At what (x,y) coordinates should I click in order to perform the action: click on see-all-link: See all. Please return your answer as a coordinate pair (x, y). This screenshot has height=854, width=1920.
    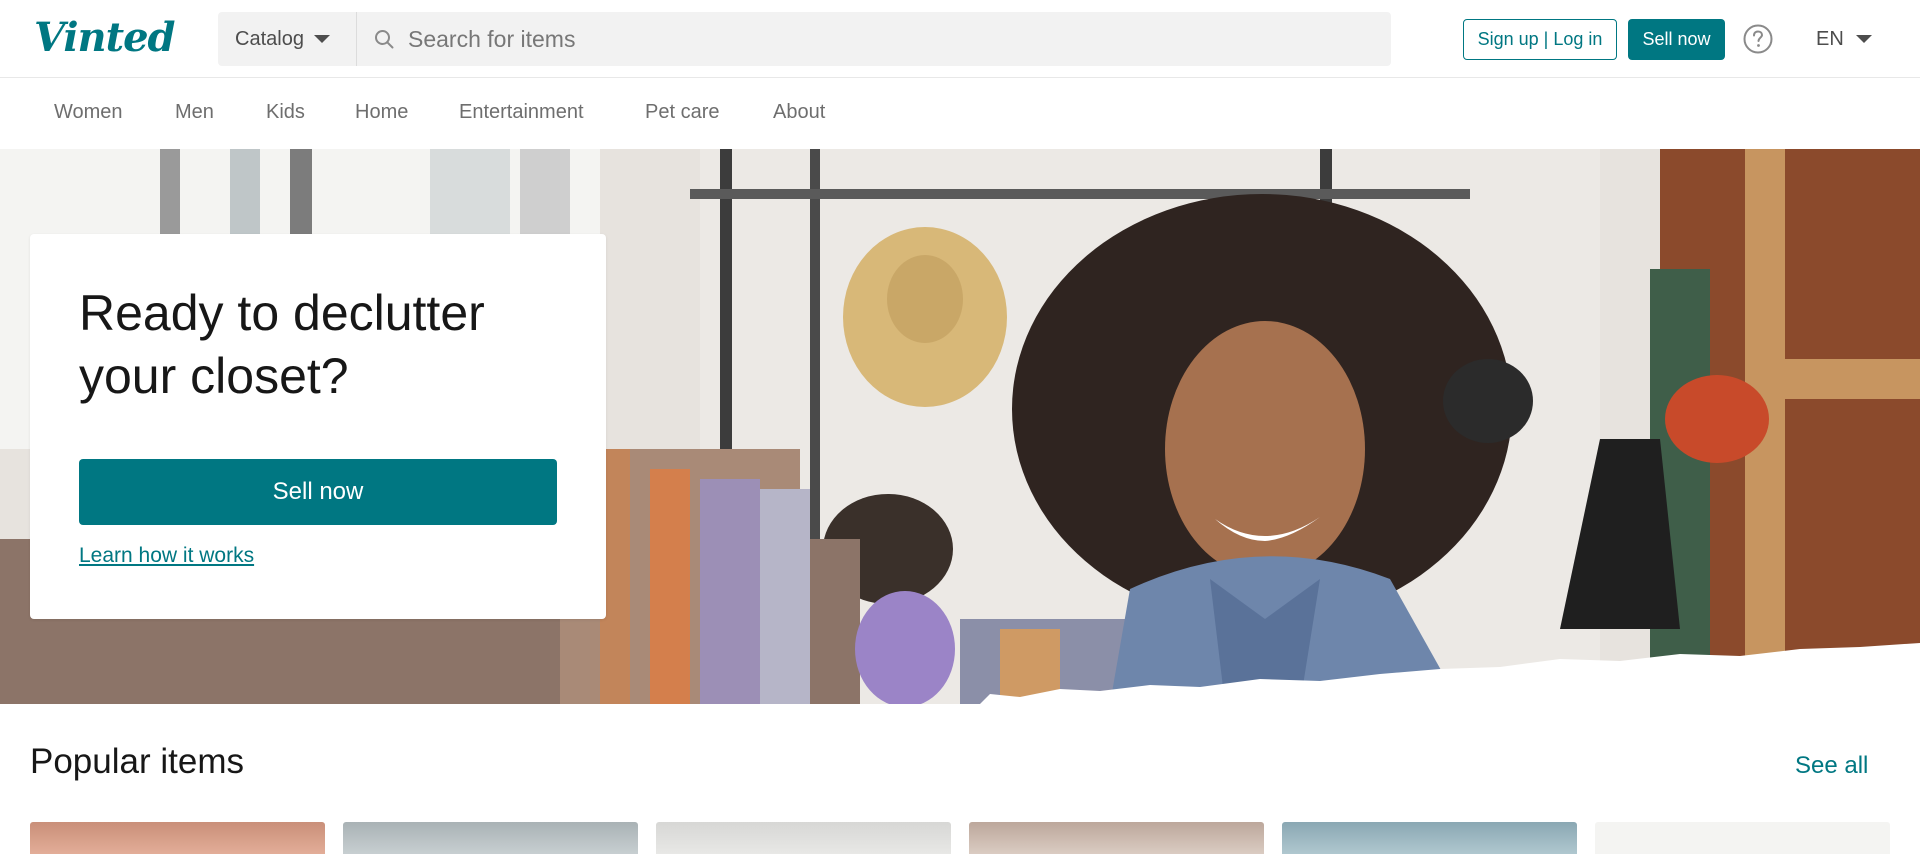
    Looking at the image, I should click on (1831, 766).